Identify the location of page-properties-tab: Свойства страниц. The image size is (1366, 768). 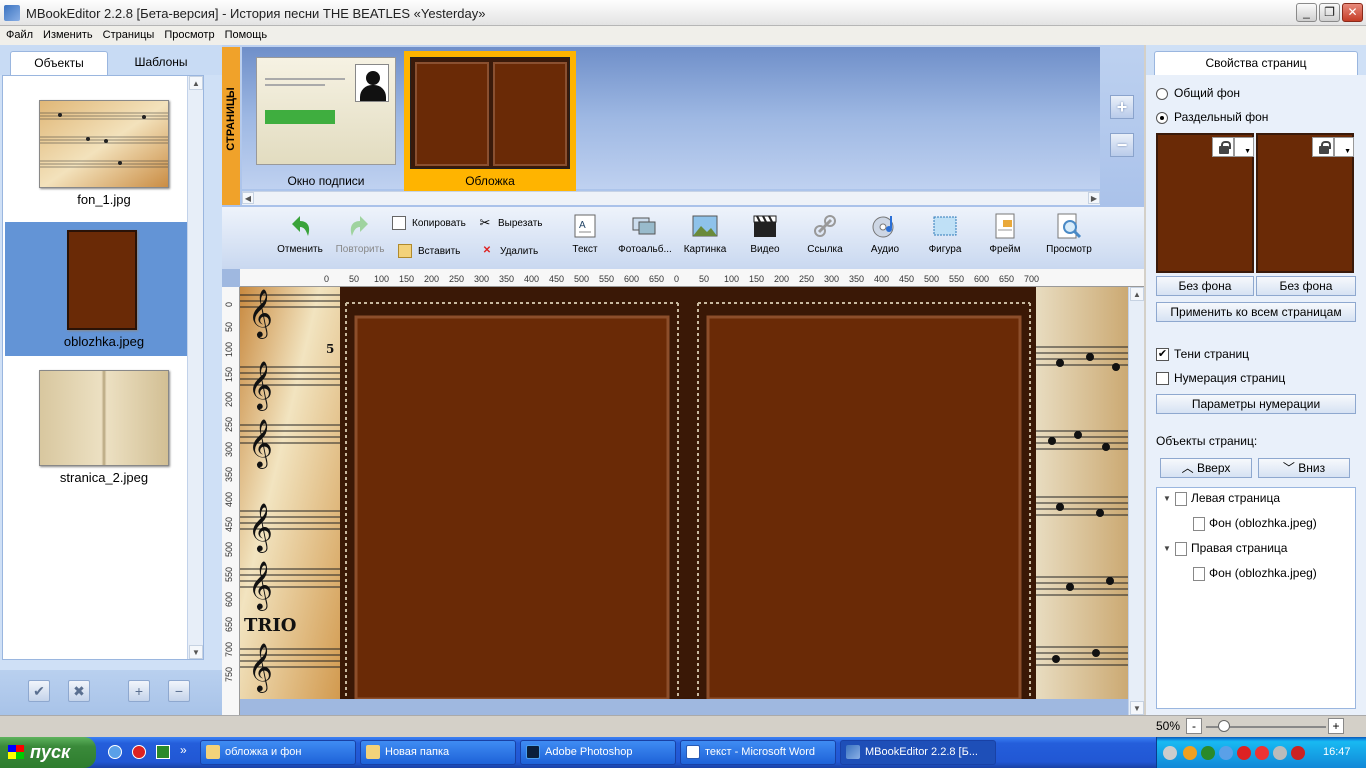
(1256, 63).